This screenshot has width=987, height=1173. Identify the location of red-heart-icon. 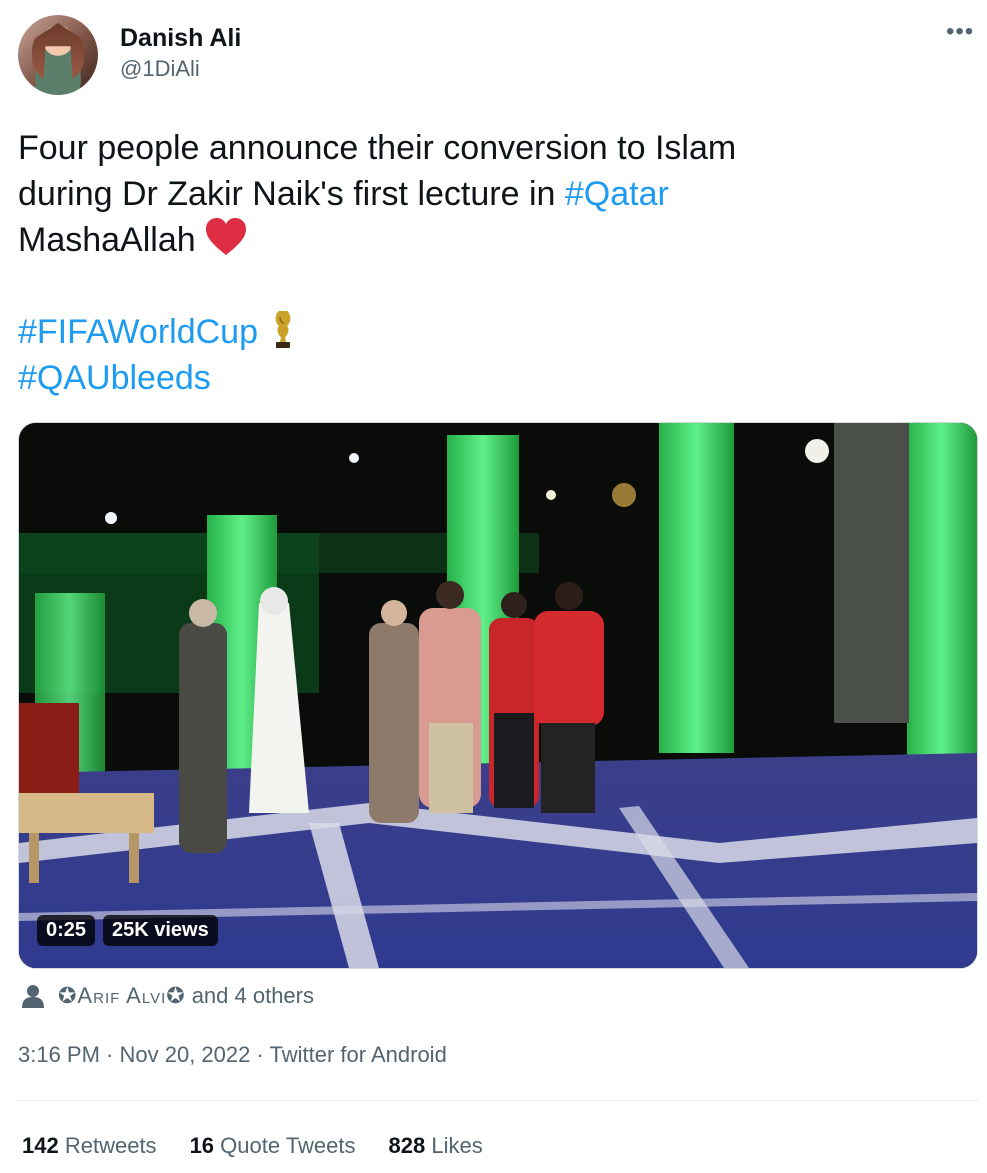
(225, 236).